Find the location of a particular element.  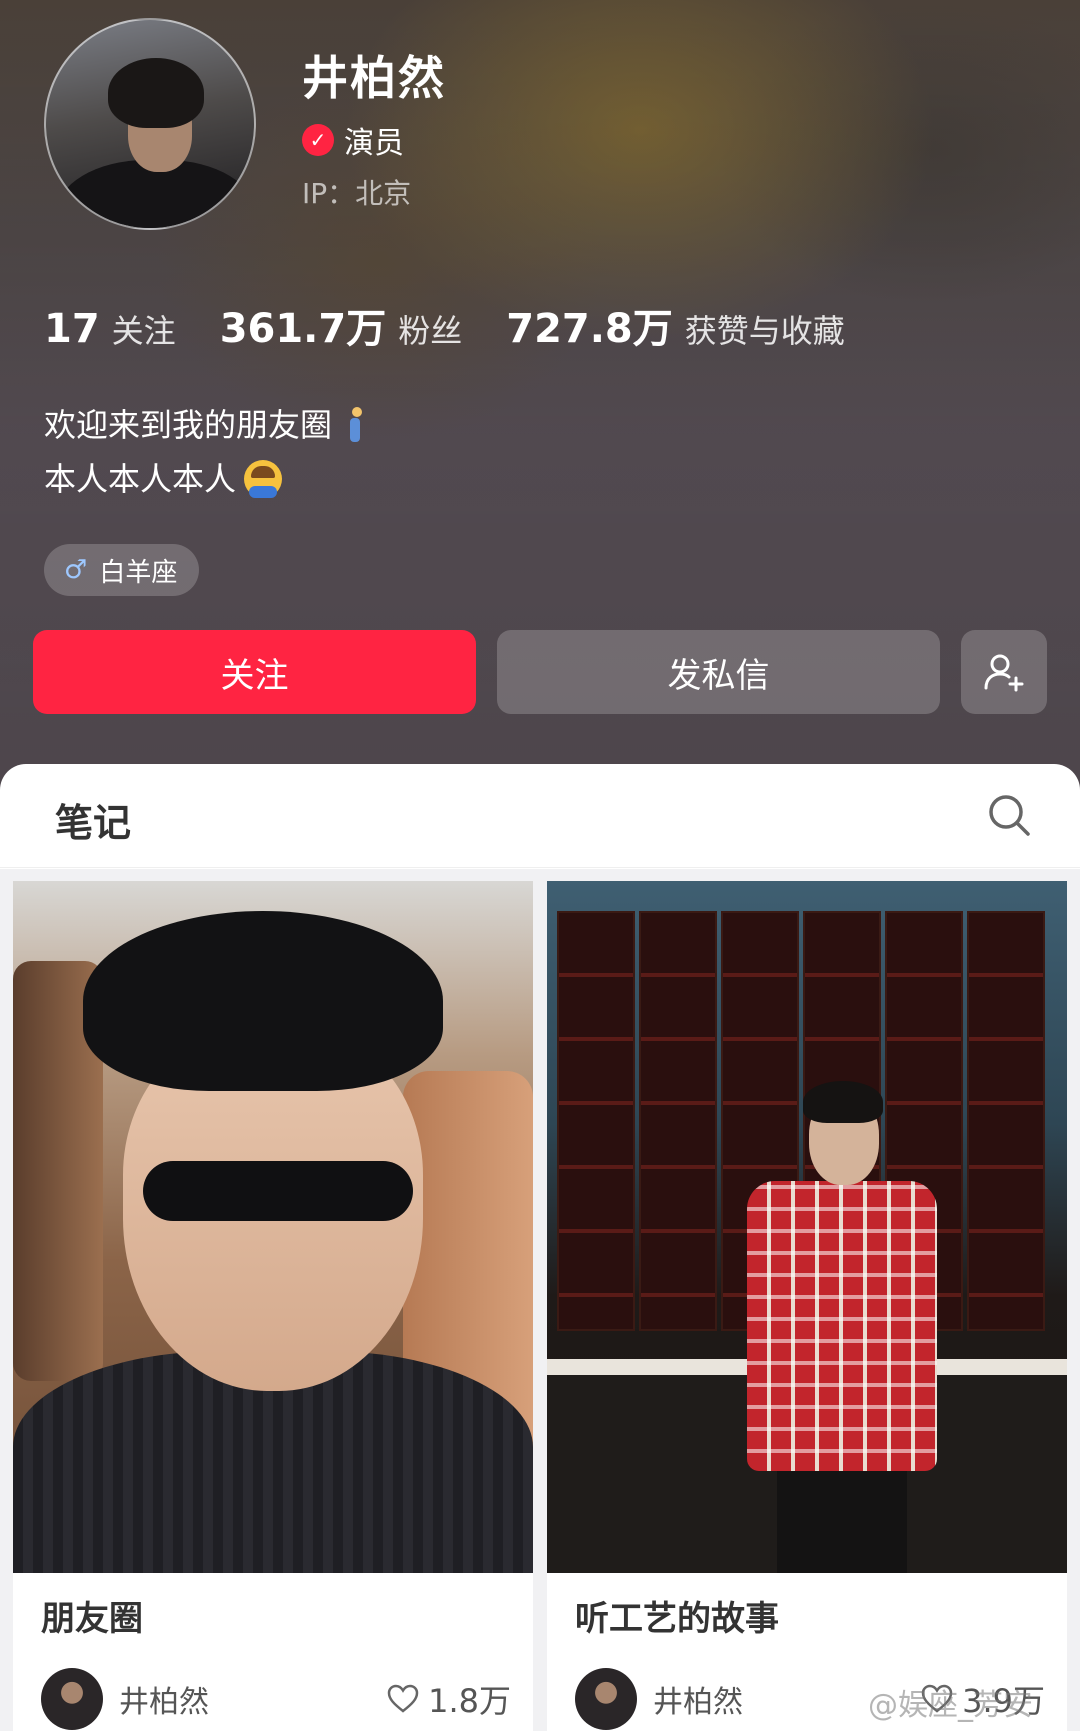

bio-text-2: 本人本人本人 is located at coordinates (140, 479).